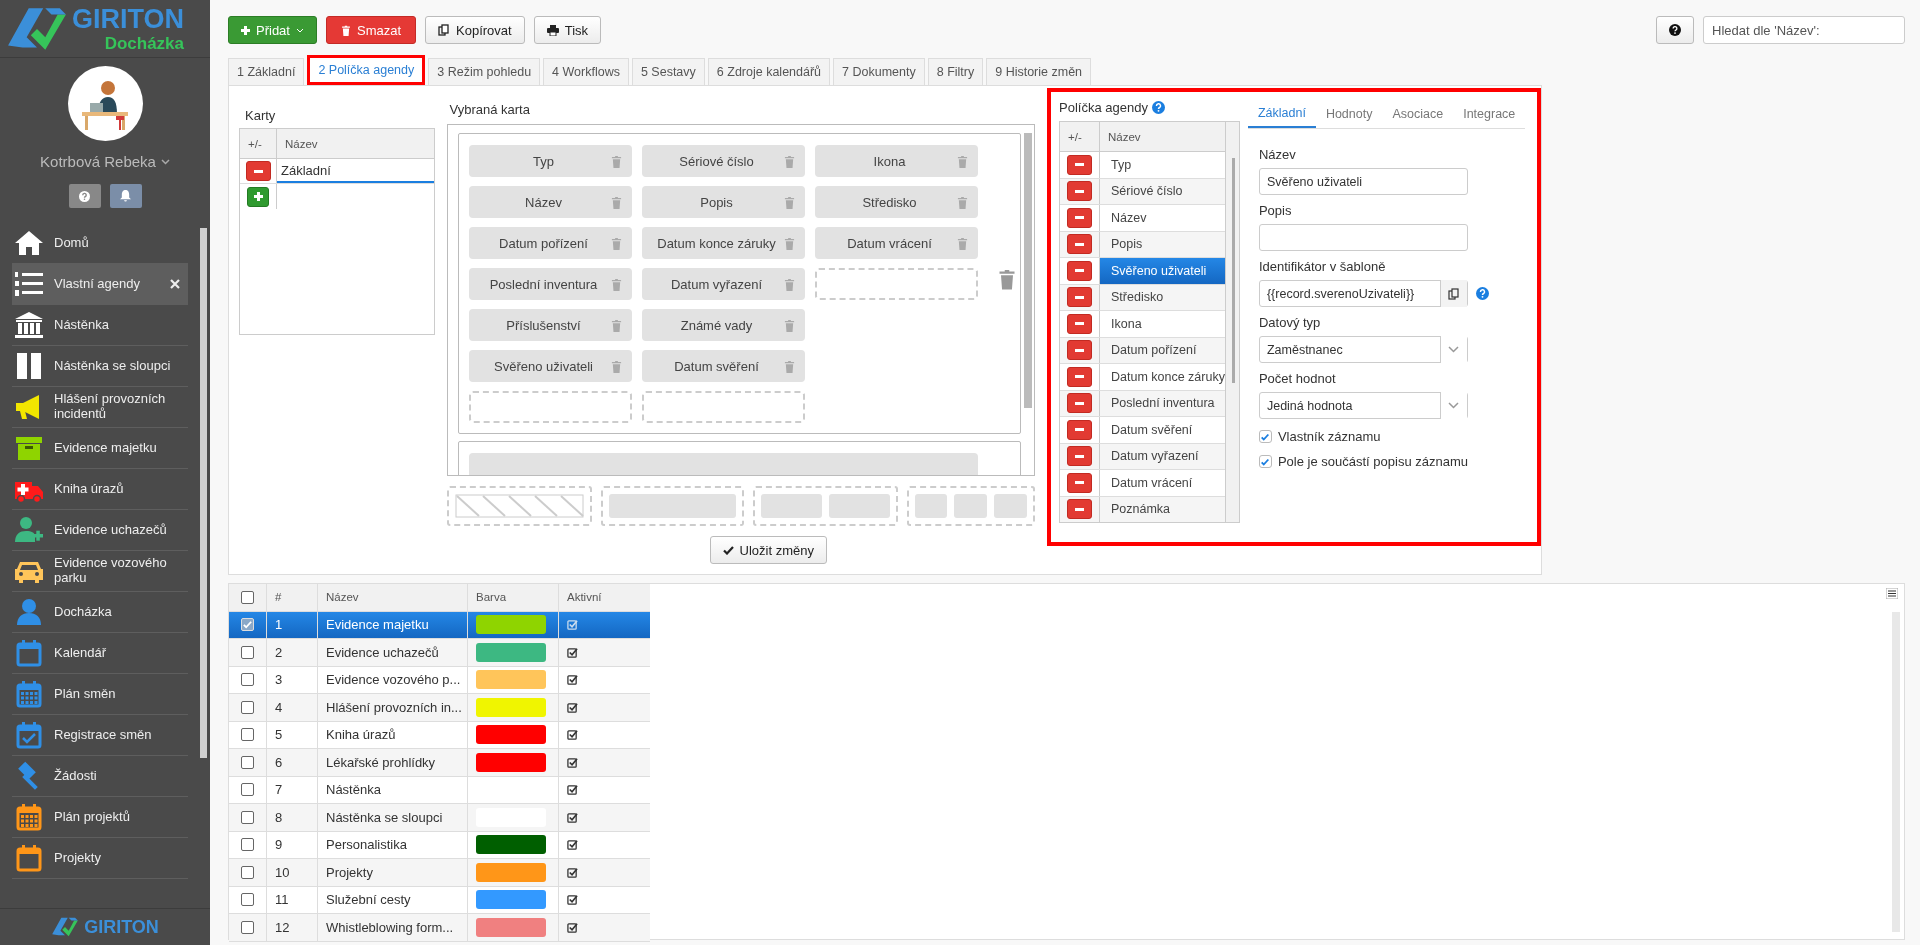 Image resolution: width=1920 pixels, height=945 pixels. What do you see at coordinates (100, 571) in the screenshot?
I see `nav-item: Evidence vozového parku` at bounding box center [100, 571].